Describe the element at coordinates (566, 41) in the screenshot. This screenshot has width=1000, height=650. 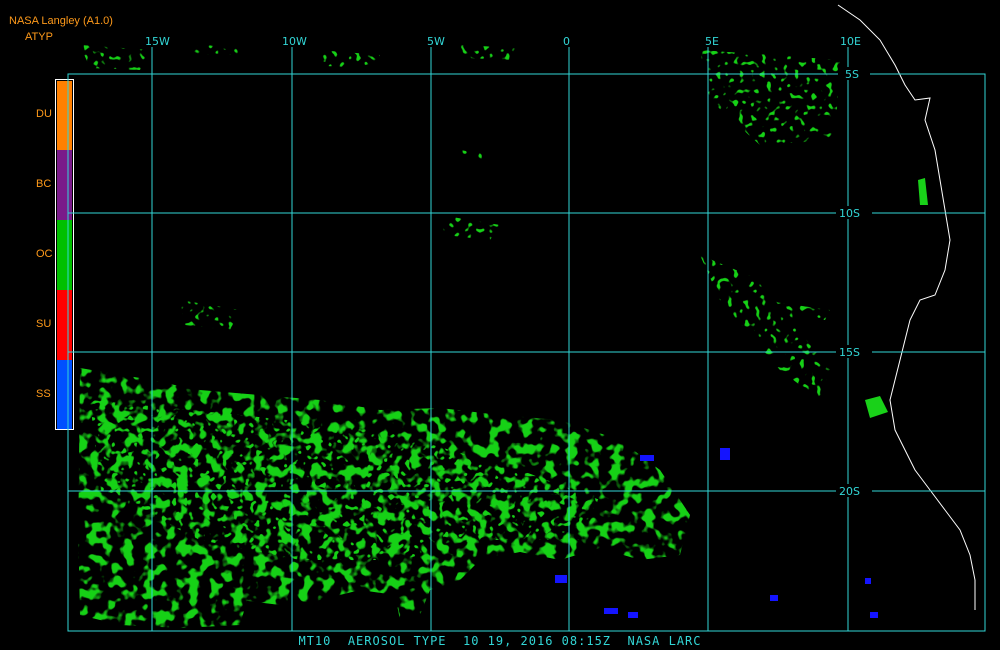
I see `lon-label-0: 0` at that location.